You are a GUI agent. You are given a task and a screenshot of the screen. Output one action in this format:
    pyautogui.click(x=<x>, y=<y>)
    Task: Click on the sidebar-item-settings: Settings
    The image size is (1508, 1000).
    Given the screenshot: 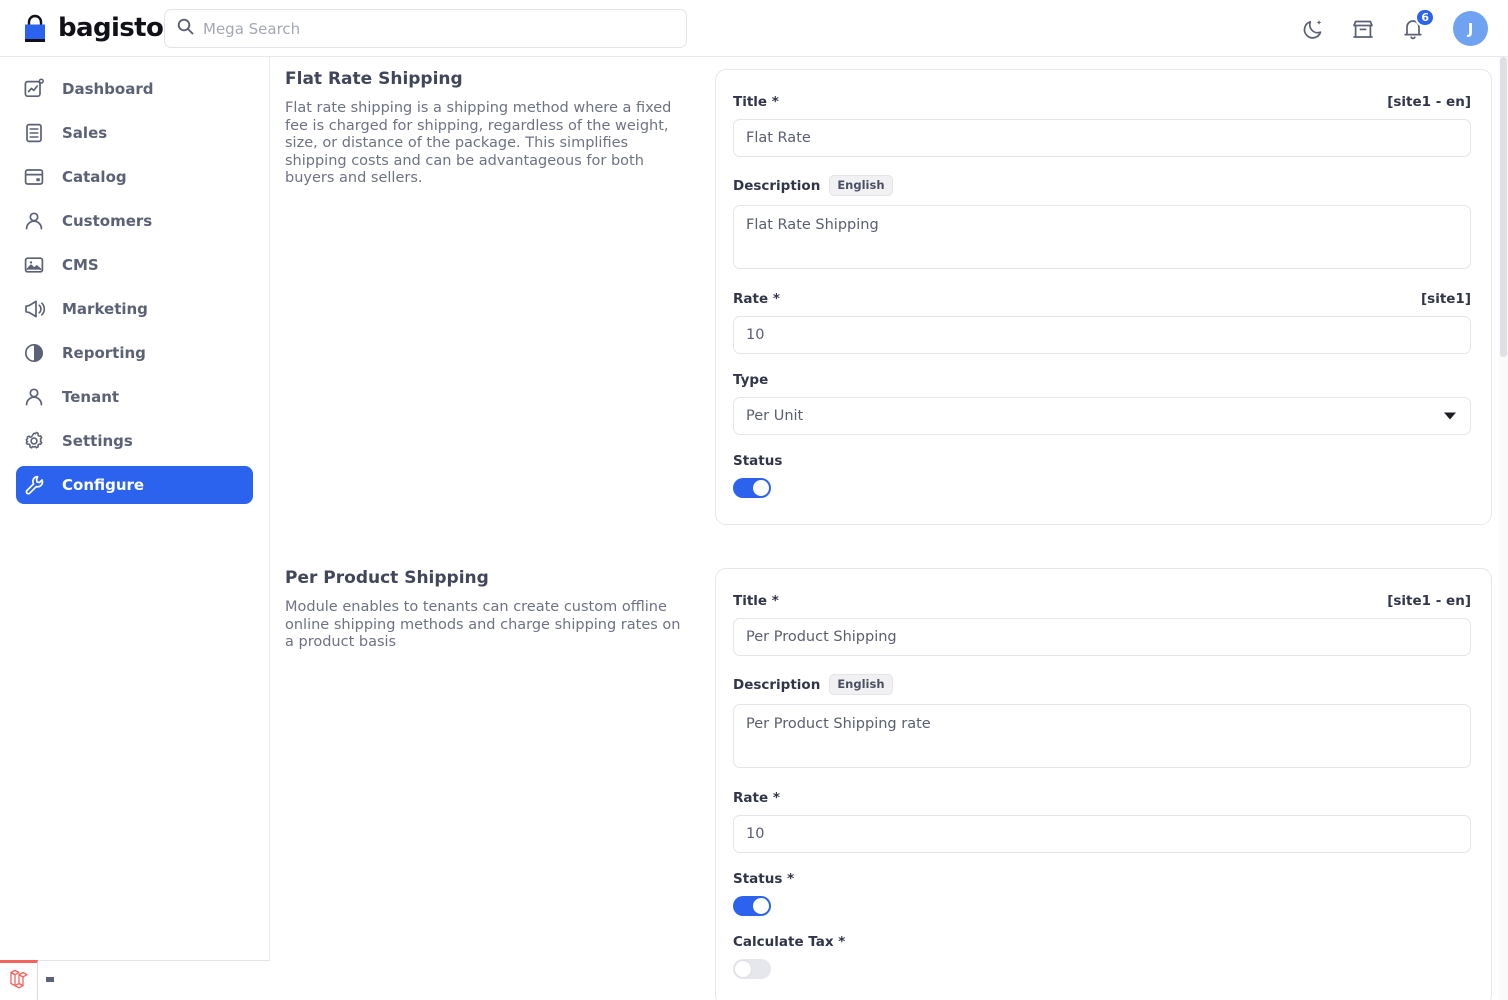 What is the action you would take?
    pyautogui.click(x=134, y=441)
    